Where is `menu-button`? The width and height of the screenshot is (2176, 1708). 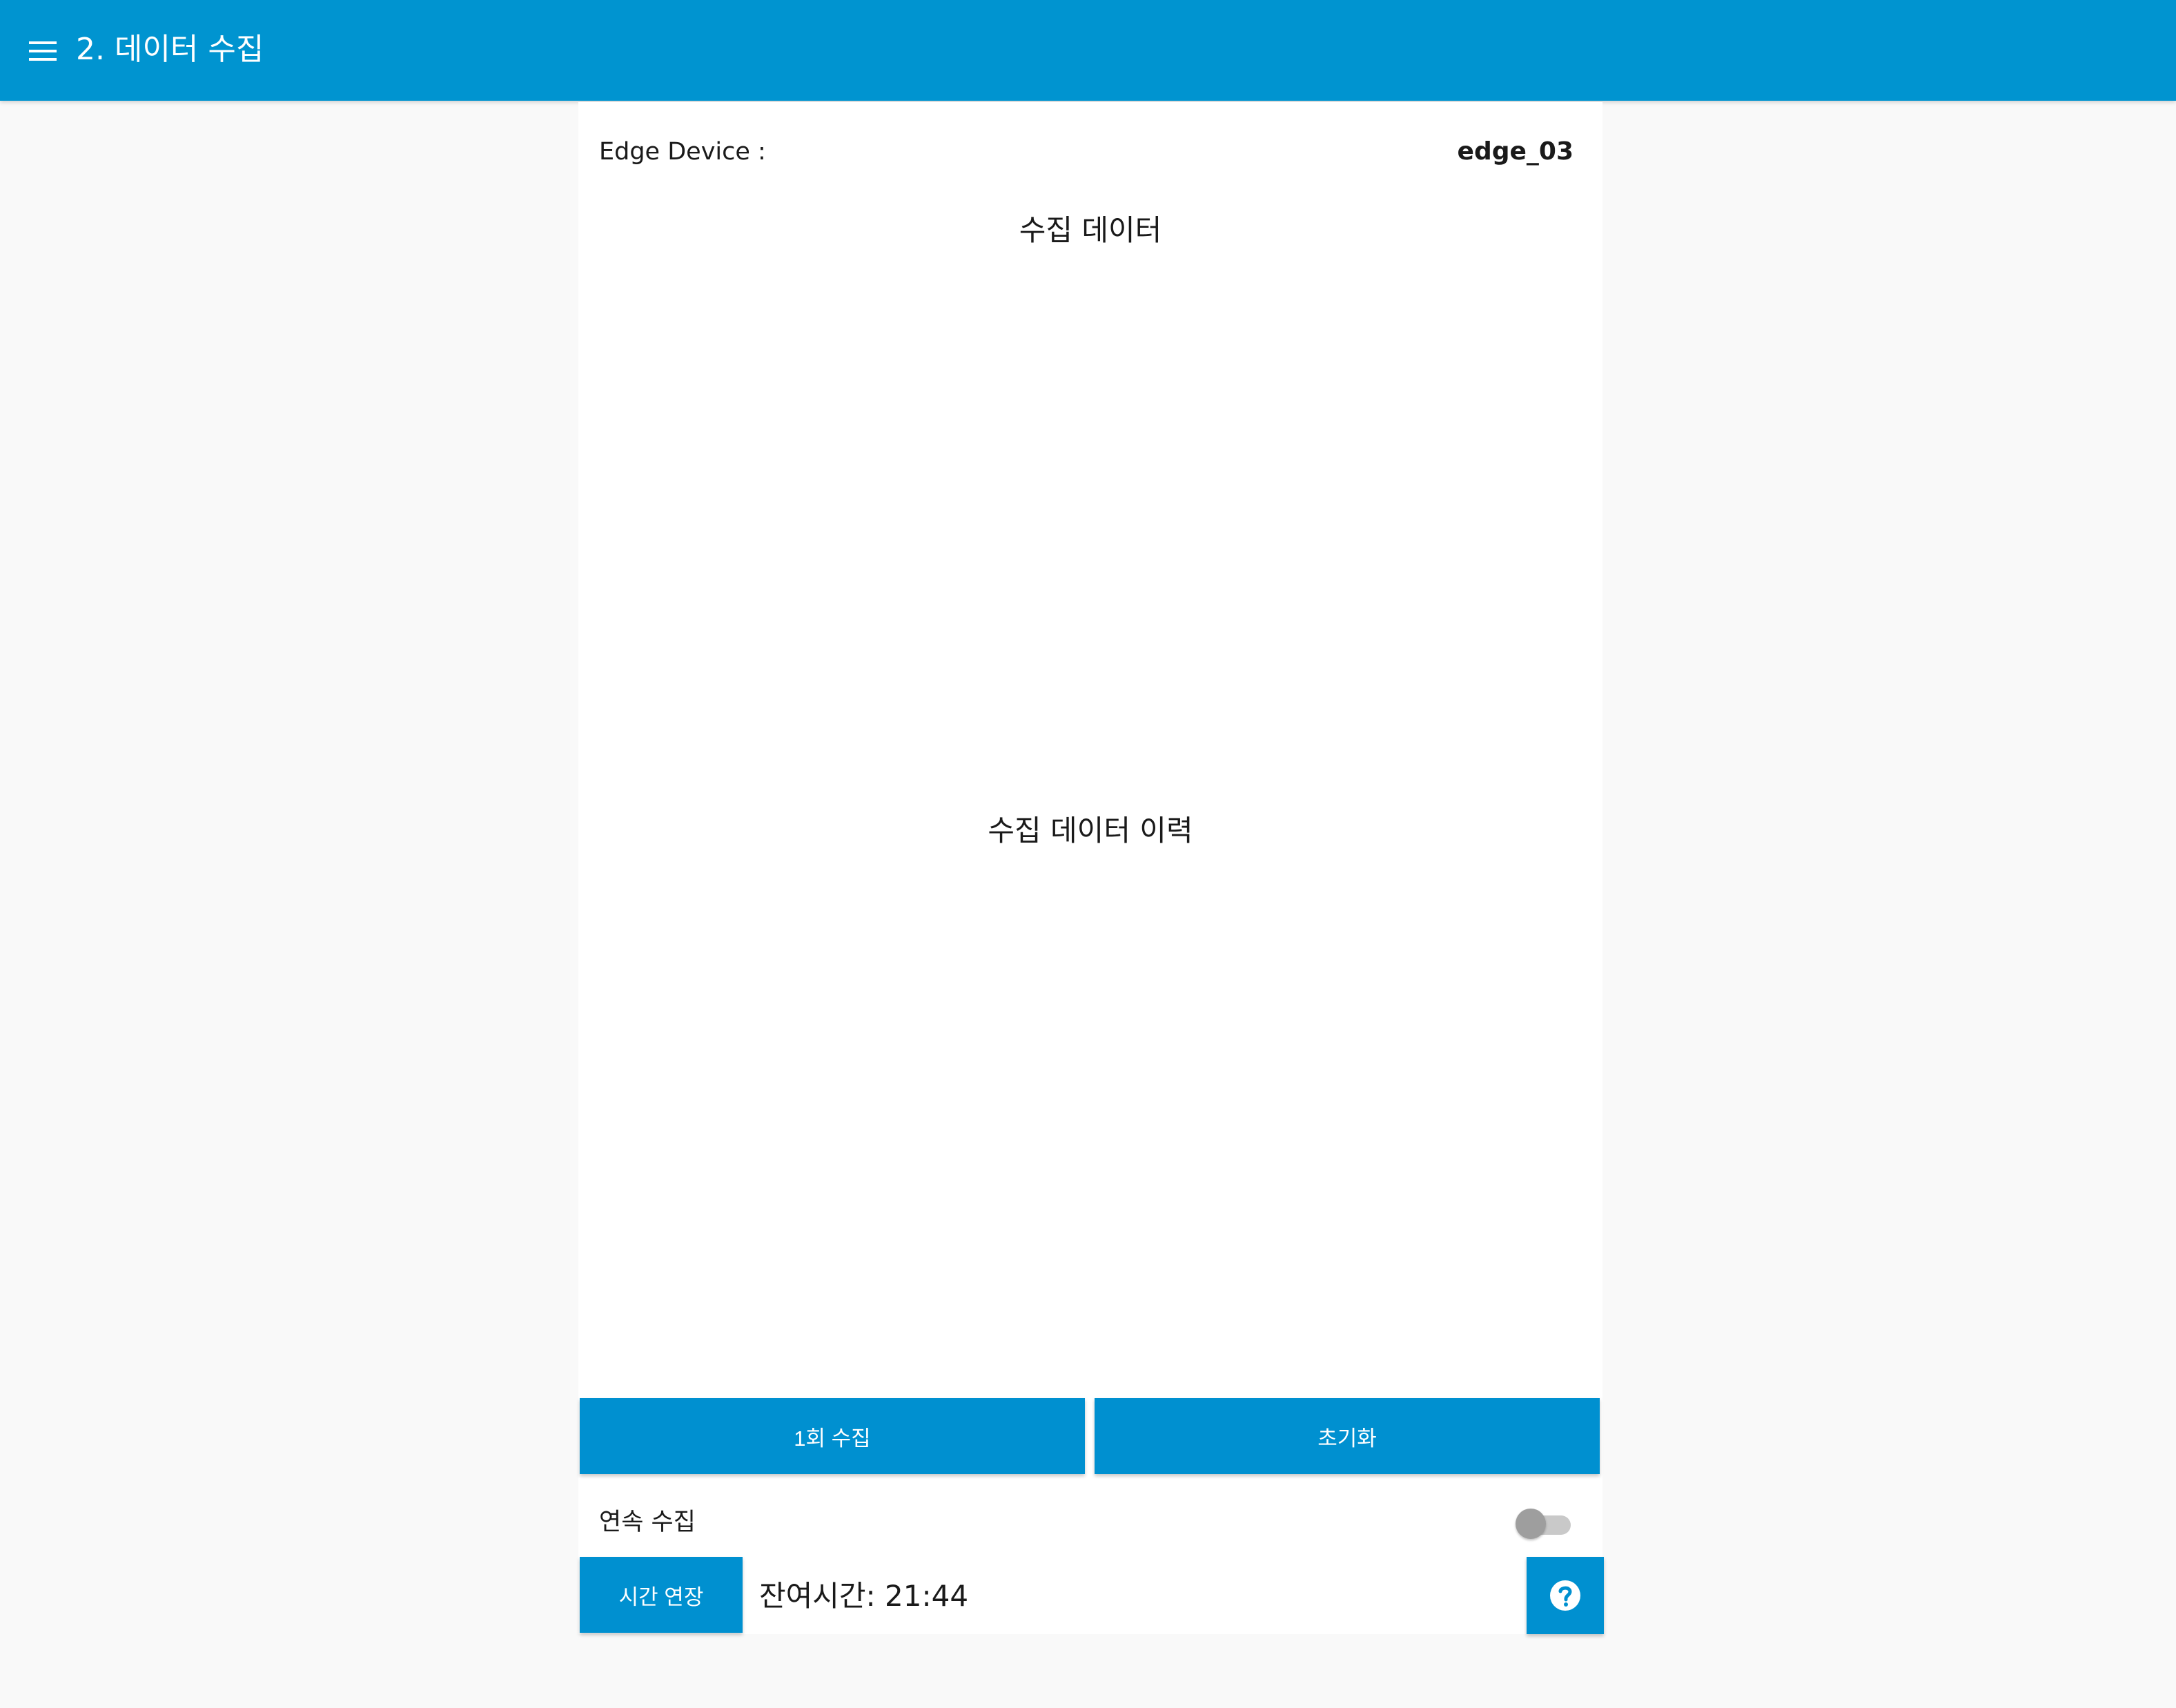 menu-button is located at coordinates (44, 51).